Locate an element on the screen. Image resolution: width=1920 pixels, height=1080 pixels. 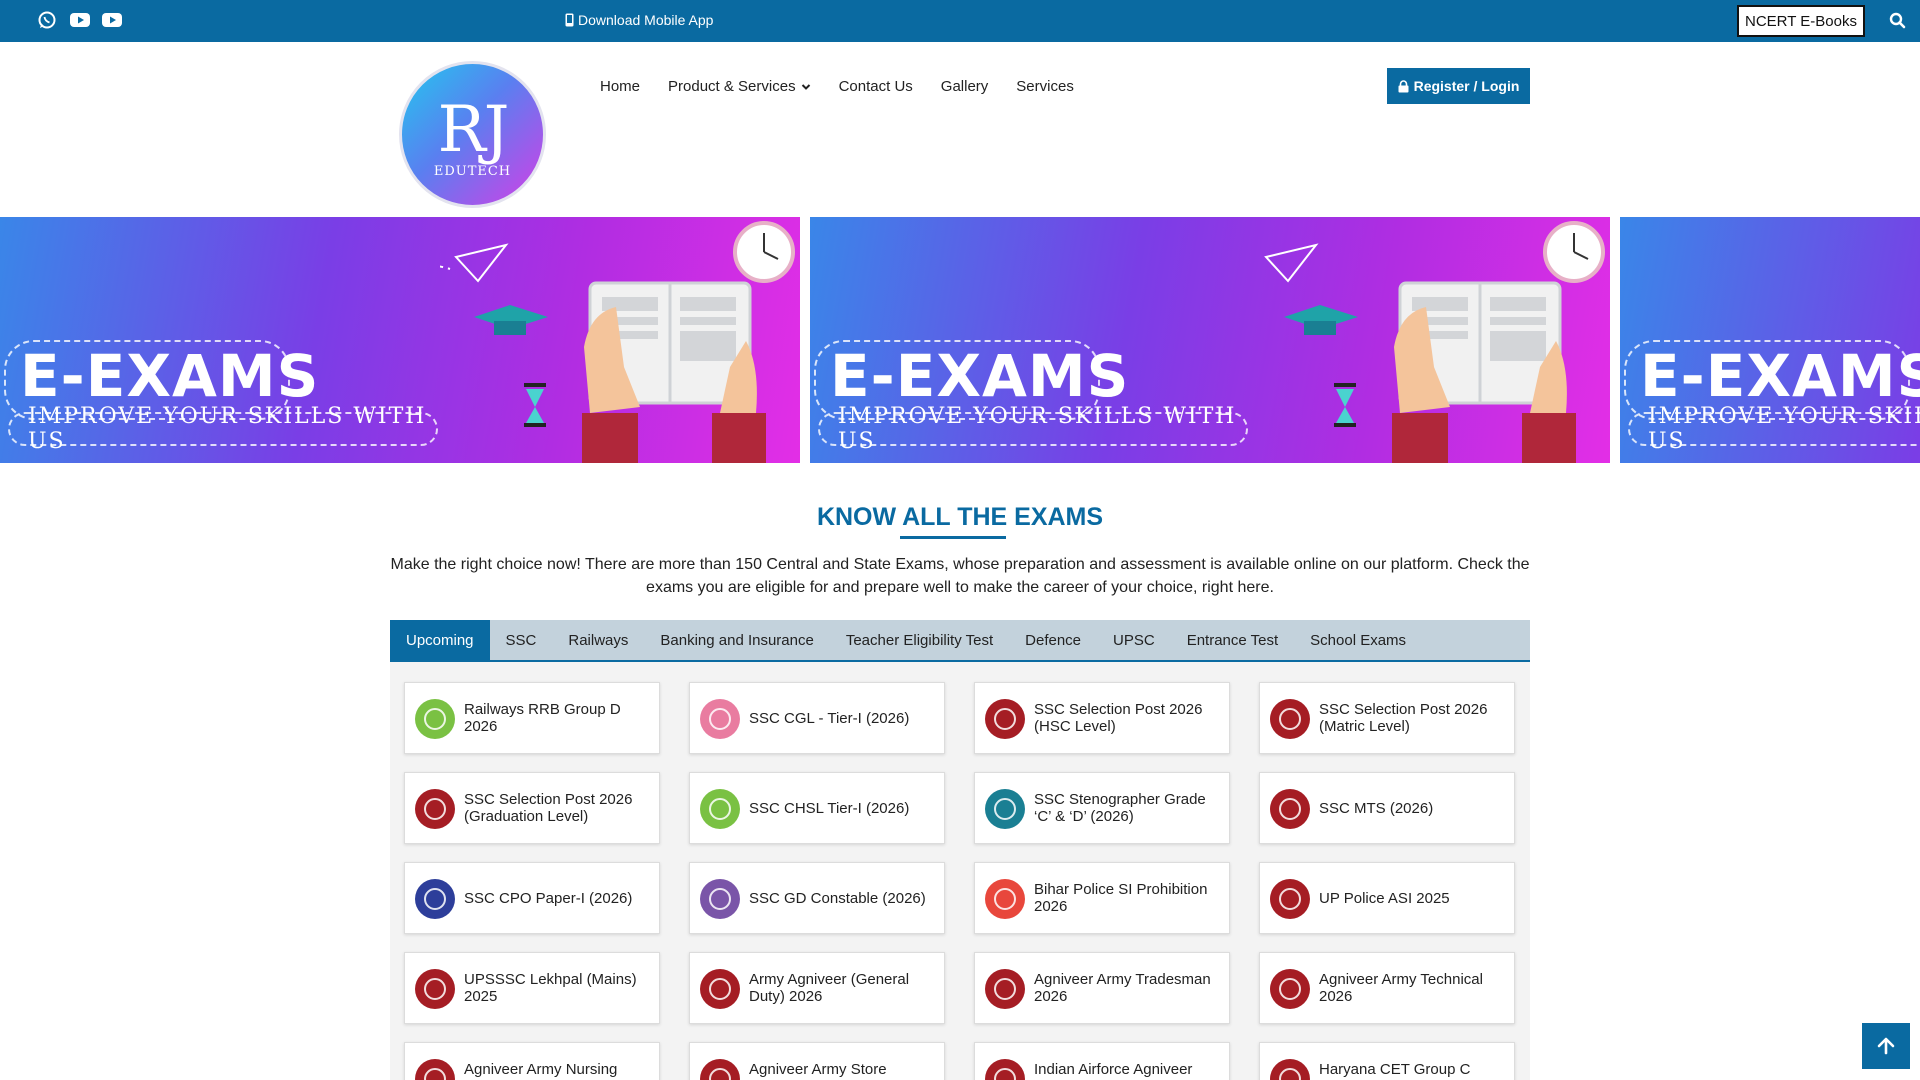
lock-icon is located at coordinates (1403, 85).